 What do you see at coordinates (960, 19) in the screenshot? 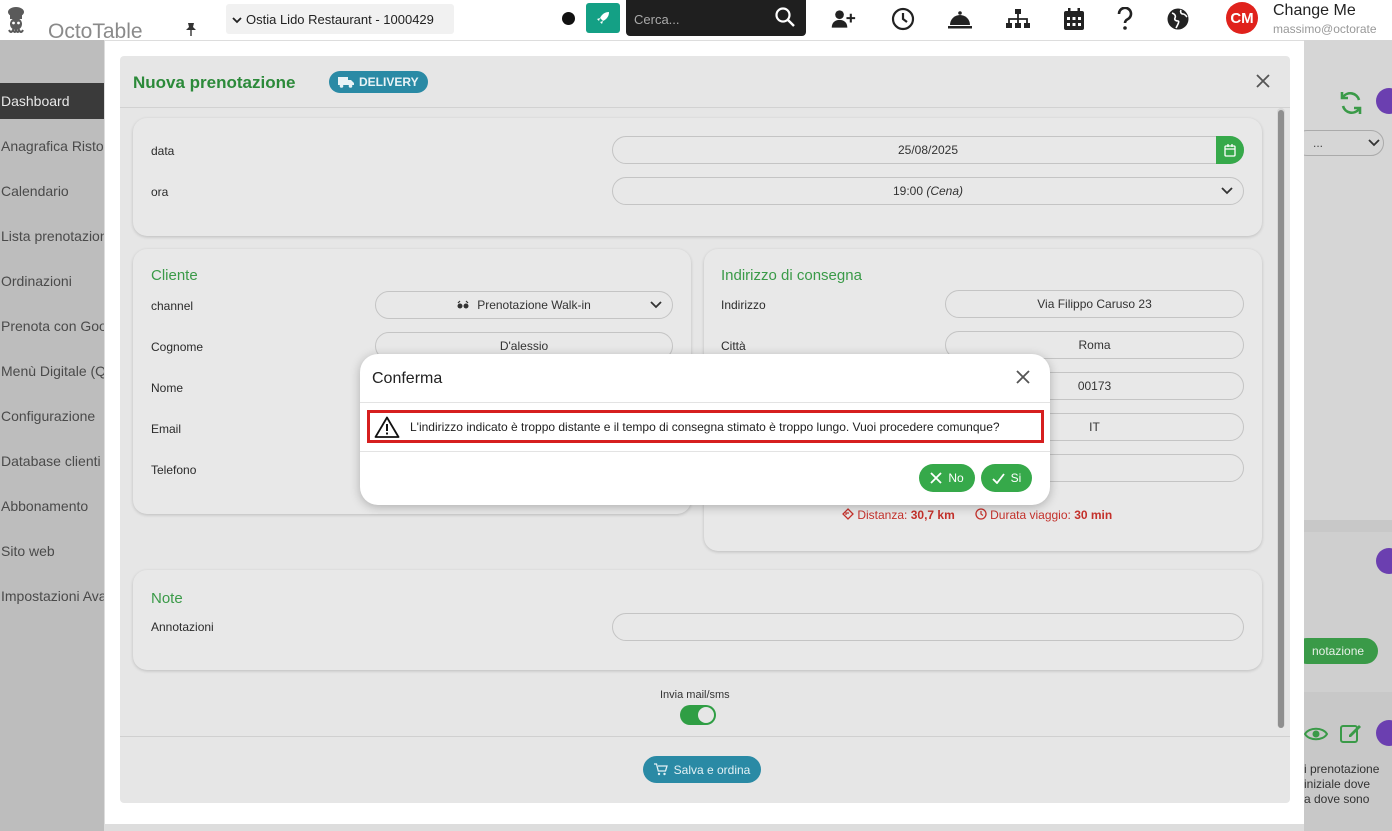
I see `bell-icon` at bounding box center [960, 19].